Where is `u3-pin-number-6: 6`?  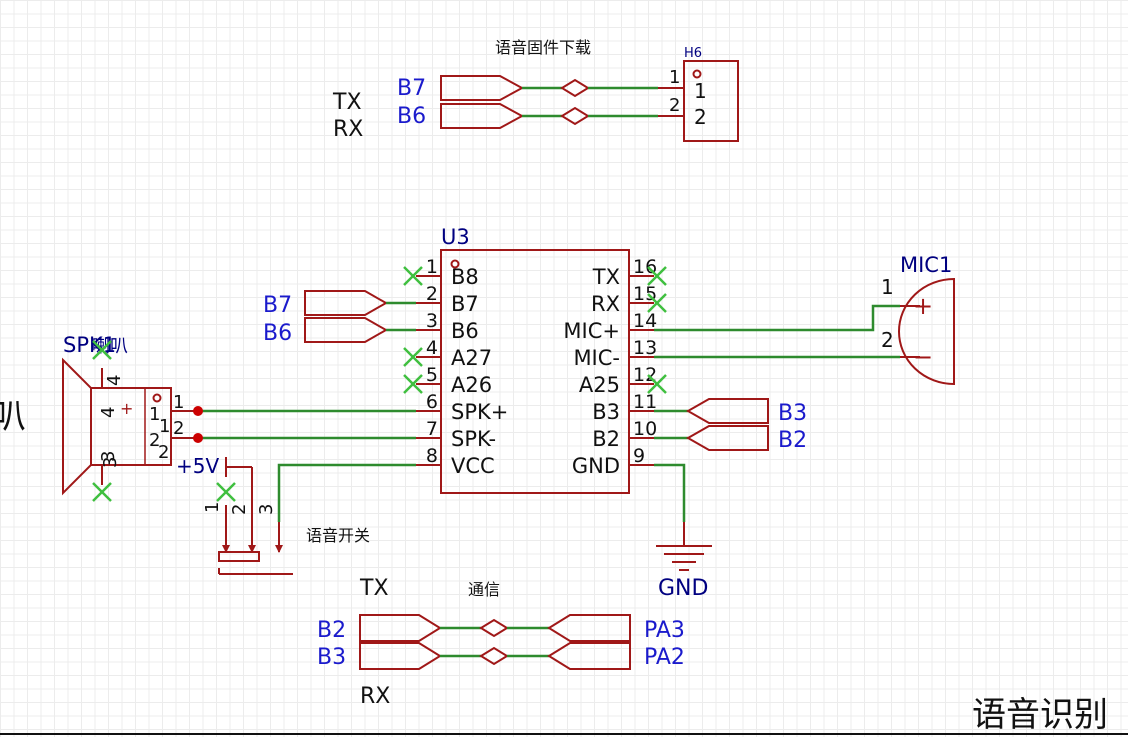 u3-pin-number-6: 6 is located at coordinates (432, 402).